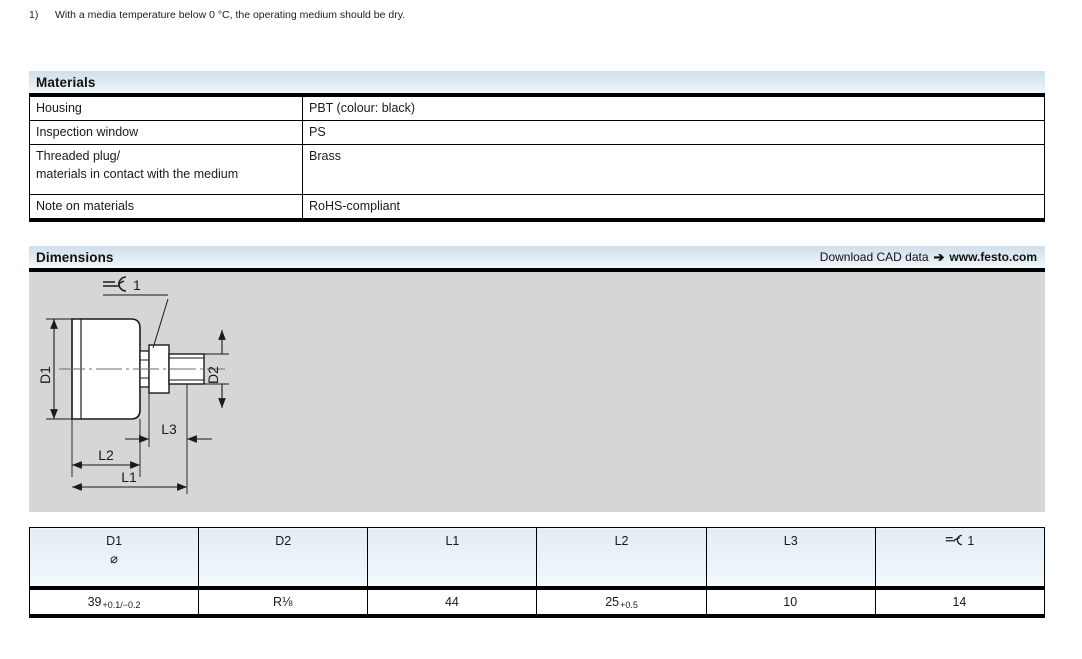  I want to click on dim-value-l3: 10, so click(791, 602).